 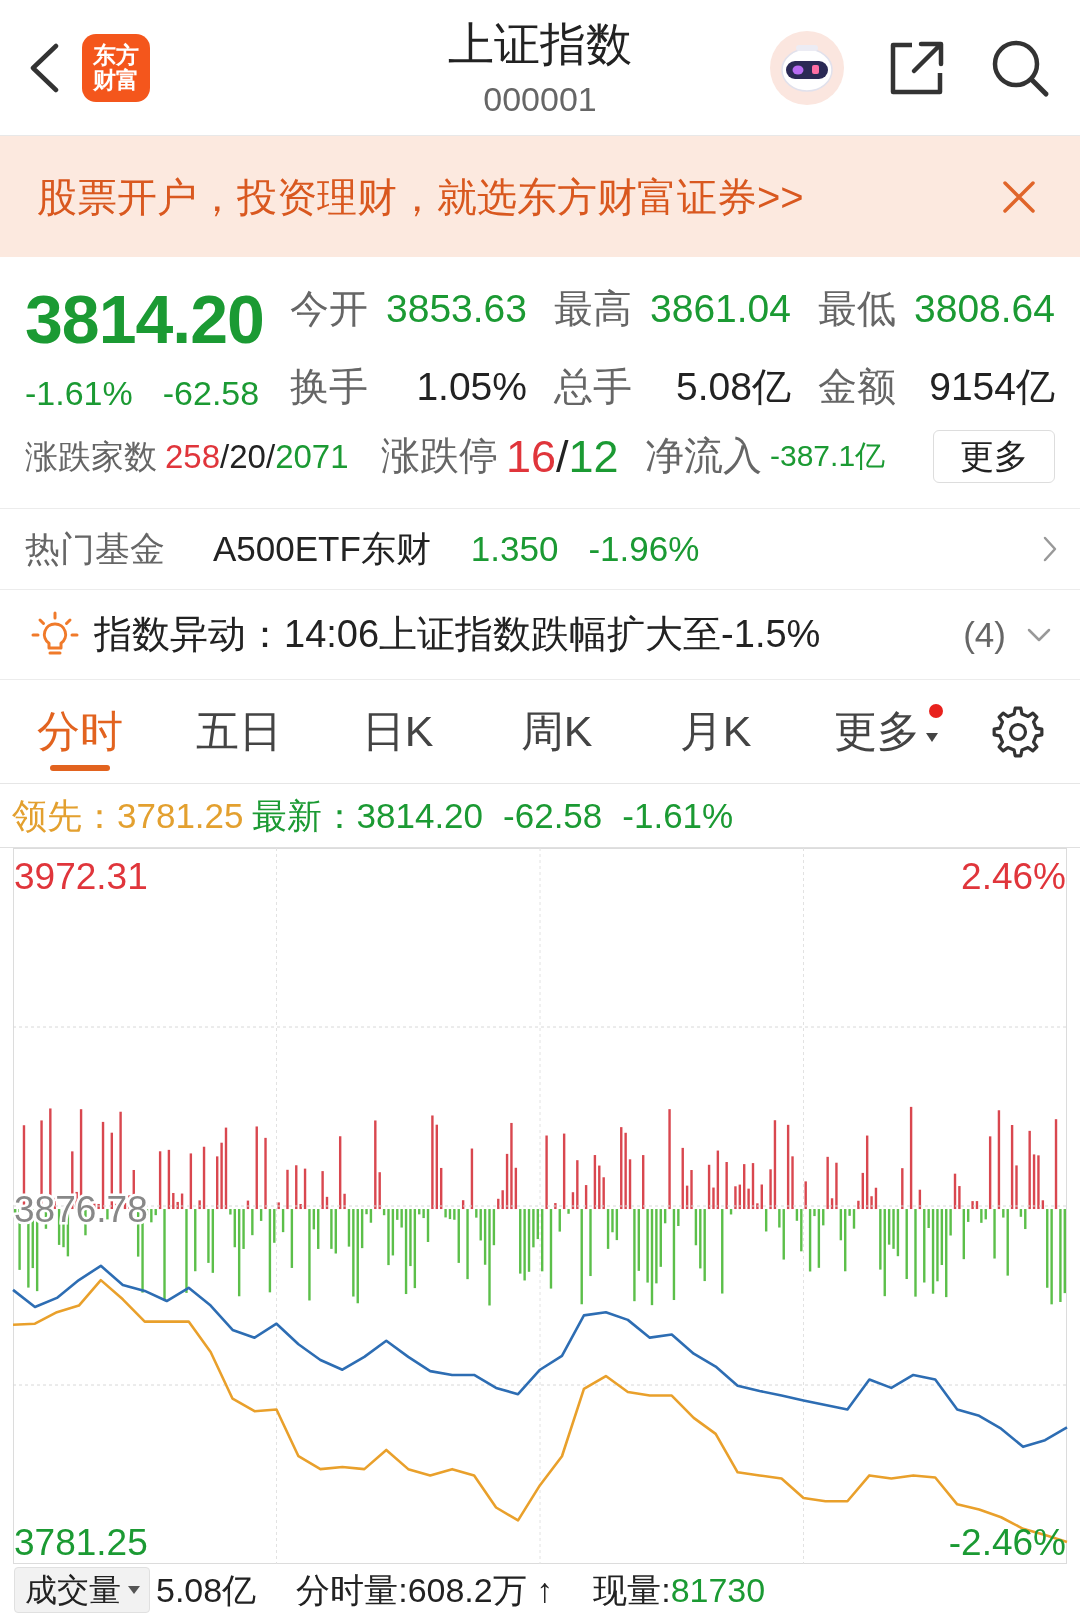 I want to click on stat-value: 9154亿, so click(x=992, y=386).